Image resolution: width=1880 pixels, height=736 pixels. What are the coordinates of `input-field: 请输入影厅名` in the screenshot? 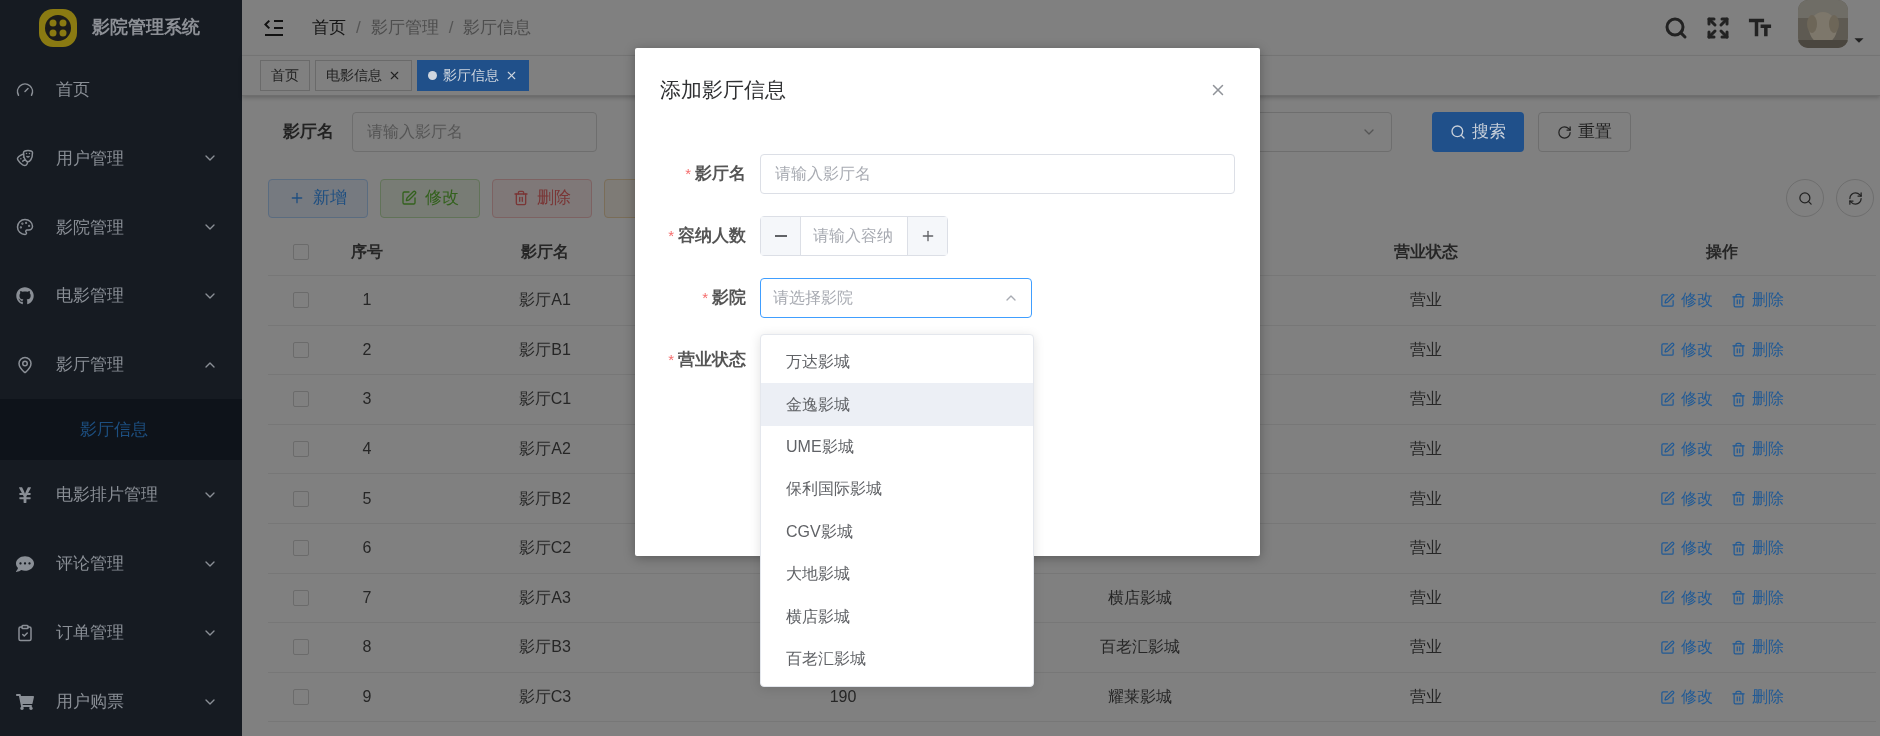 It's located at (997, 174).